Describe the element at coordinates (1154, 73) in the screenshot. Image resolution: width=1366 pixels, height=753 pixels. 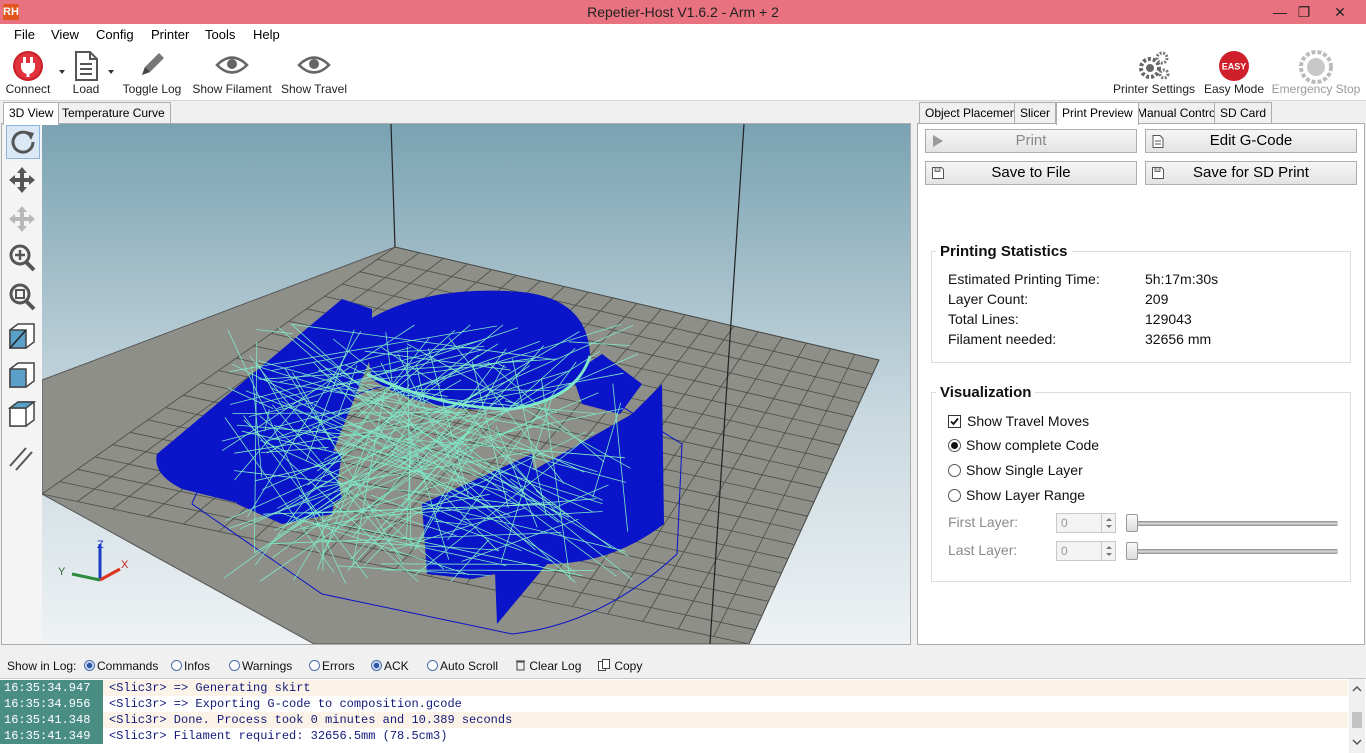
I see `printer-settings-button: Printer Settings` at that location.